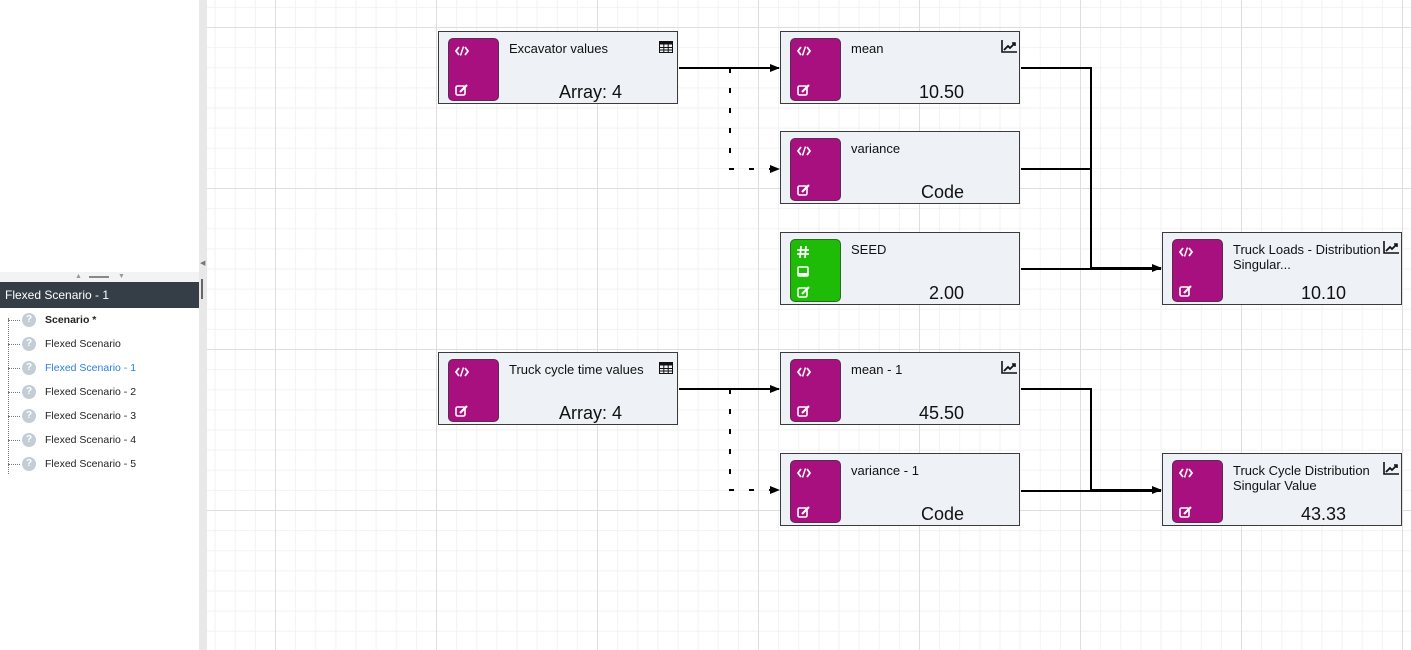 Image resolution: width=1411 pixels, height=650 pixels. Describe the element at coordinates (900, 67) in the screenshot. I see `node-mean: mean 10.50` at that location.